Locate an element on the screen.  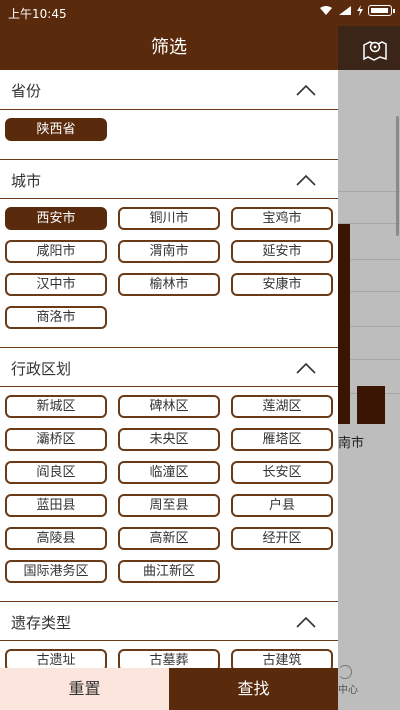
section-title: 城市 is located at coordinates (26, 181).